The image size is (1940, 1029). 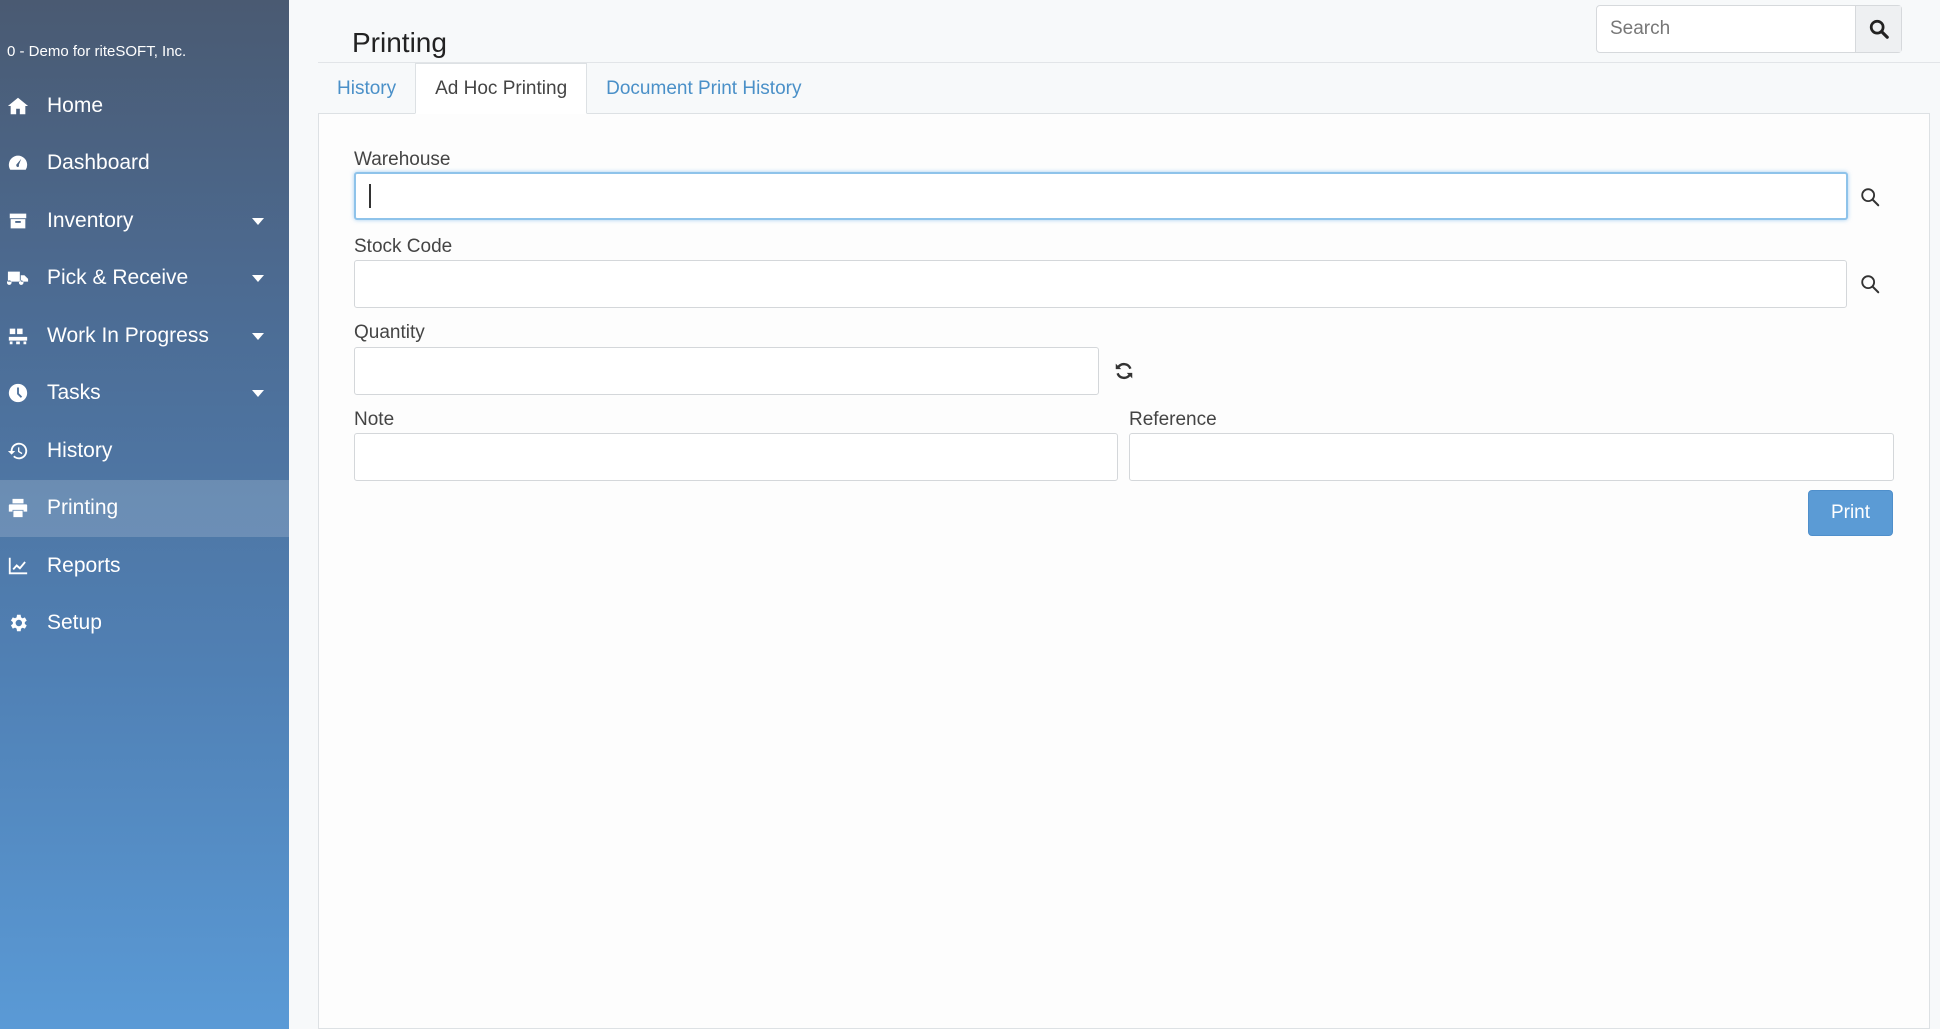 I want to click on quantity-label: Quantity, so click(x=389, y=332).